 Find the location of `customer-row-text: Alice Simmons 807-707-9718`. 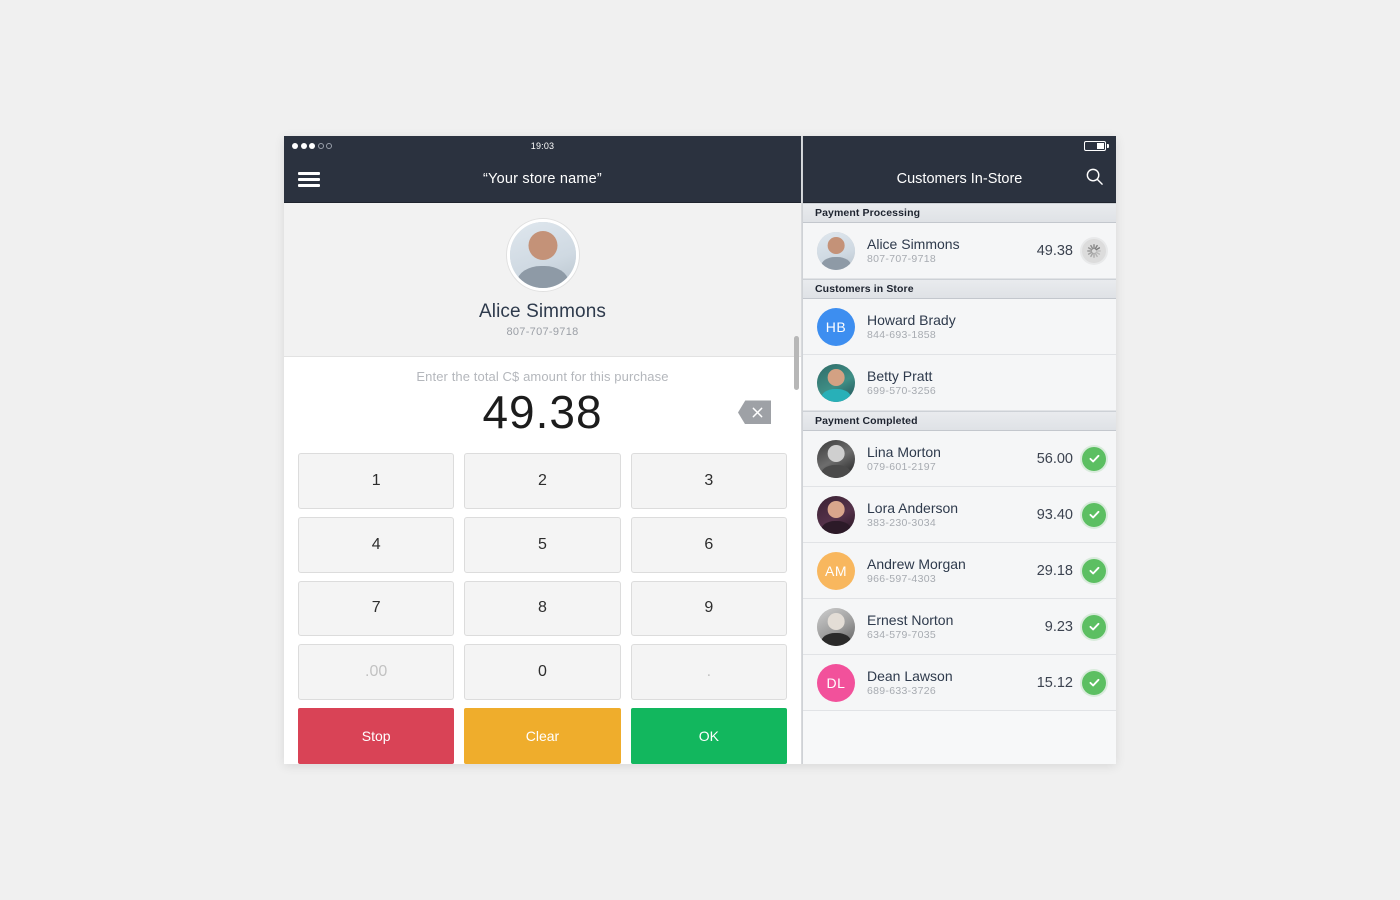

customer-row-text: Alice Simmons 807-707-9718 is located at coordinates (952, 251).